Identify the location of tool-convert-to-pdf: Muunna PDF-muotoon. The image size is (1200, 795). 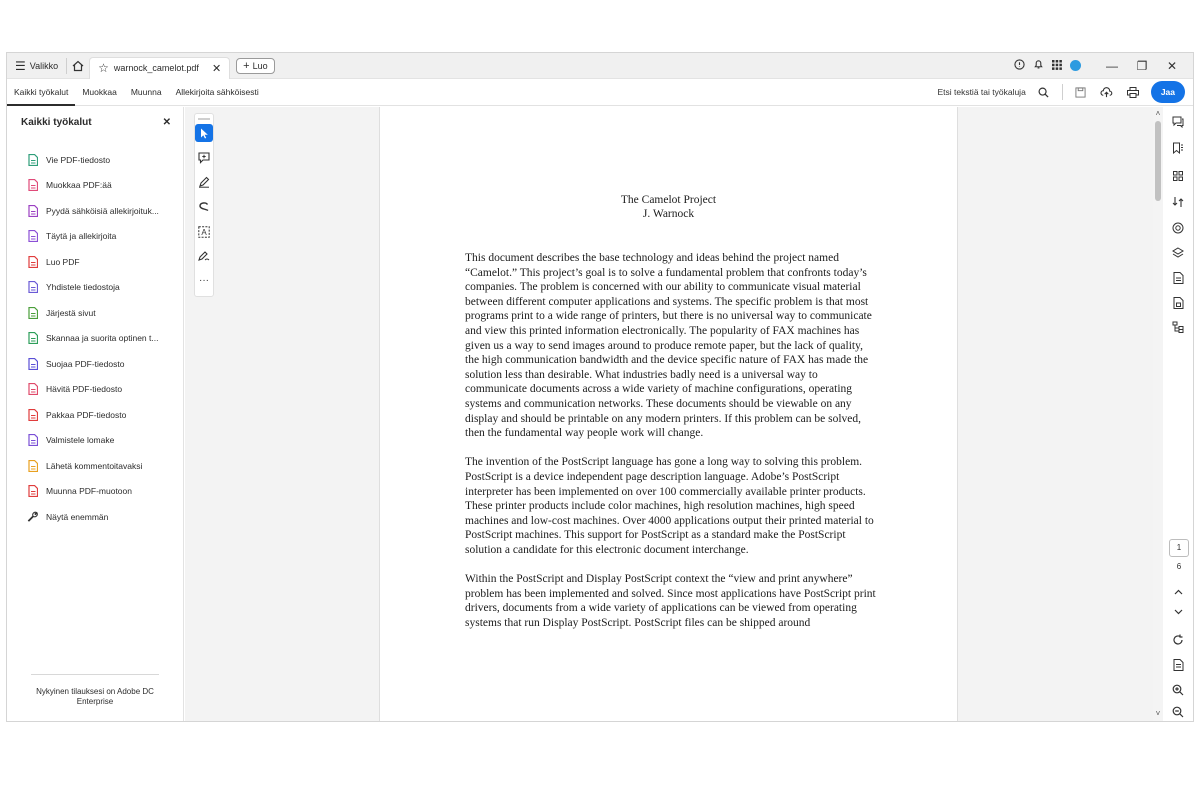
(95, 492).